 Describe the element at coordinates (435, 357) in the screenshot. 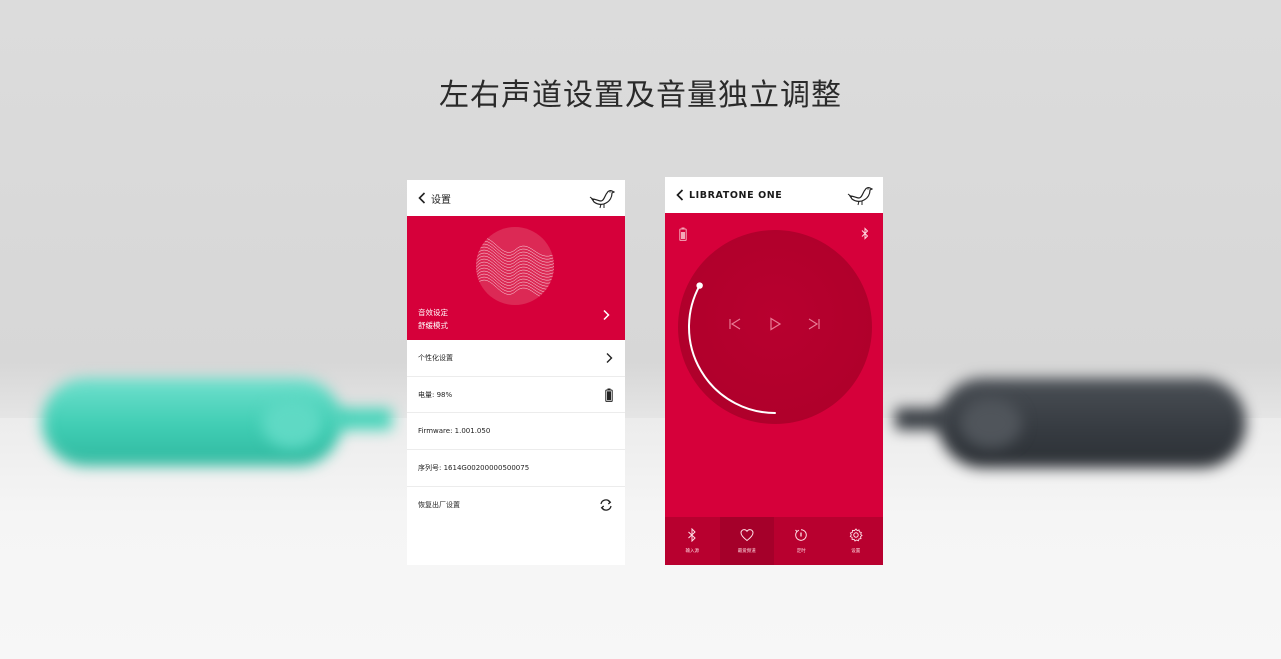

I see `row-label: 个性化设置` at that location.